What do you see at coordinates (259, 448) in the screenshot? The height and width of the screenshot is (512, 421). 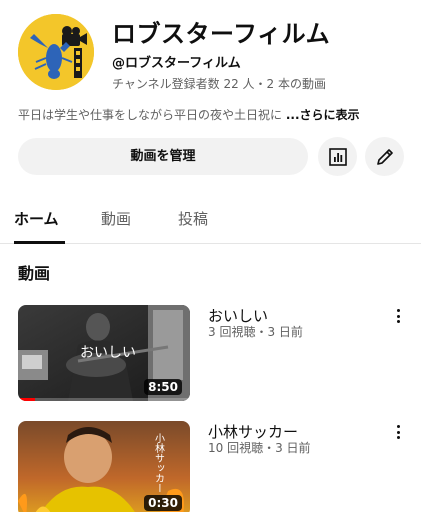 I see `video-meta: 10 回視聴・3 日前` at bounding box center [259, 448].